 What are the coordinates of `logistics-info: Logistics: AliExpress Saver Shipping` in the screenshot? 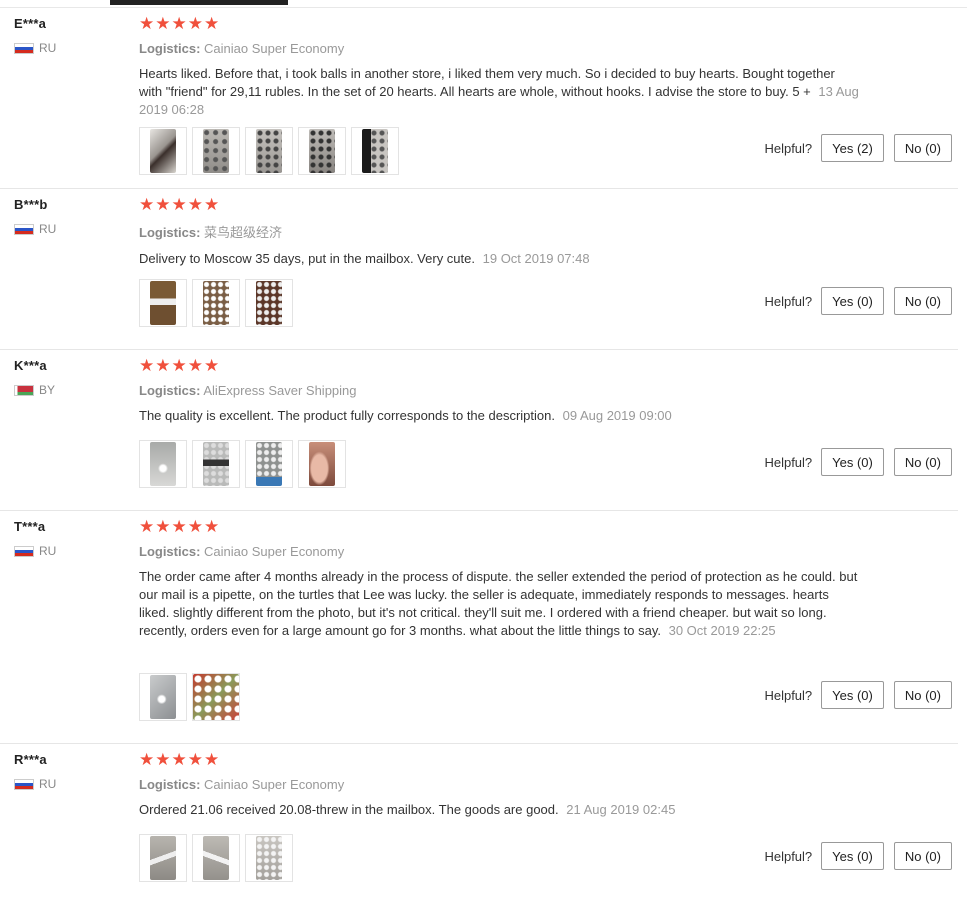 It's located at (499, 390).